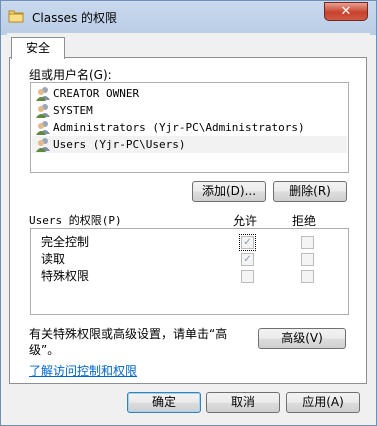 This screenshot has width=377, height=426. What do you see at coordinates (53, 259) in the screenshot?
I see `permission-name: 读取` at bounding box center [53, 259].